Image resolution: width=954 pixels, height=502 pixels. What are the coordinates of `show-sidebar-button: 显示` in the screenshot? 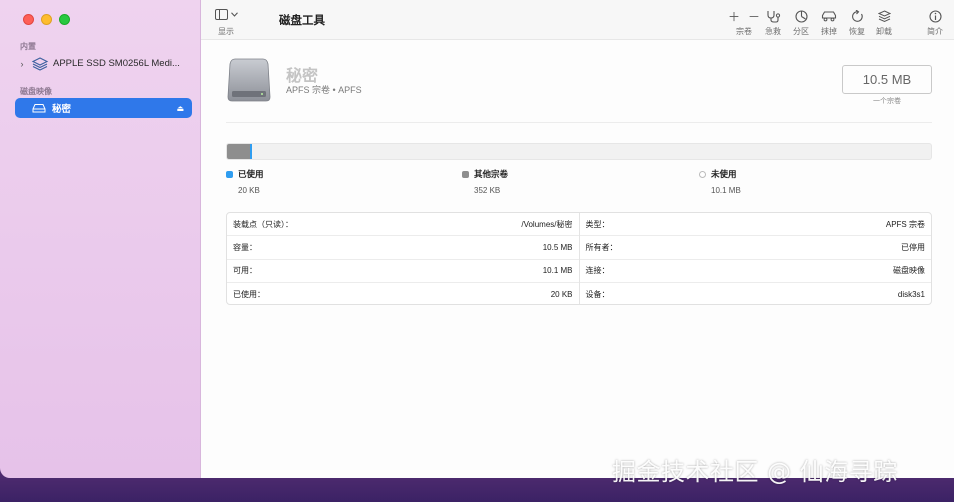 It's located at (230, 22).